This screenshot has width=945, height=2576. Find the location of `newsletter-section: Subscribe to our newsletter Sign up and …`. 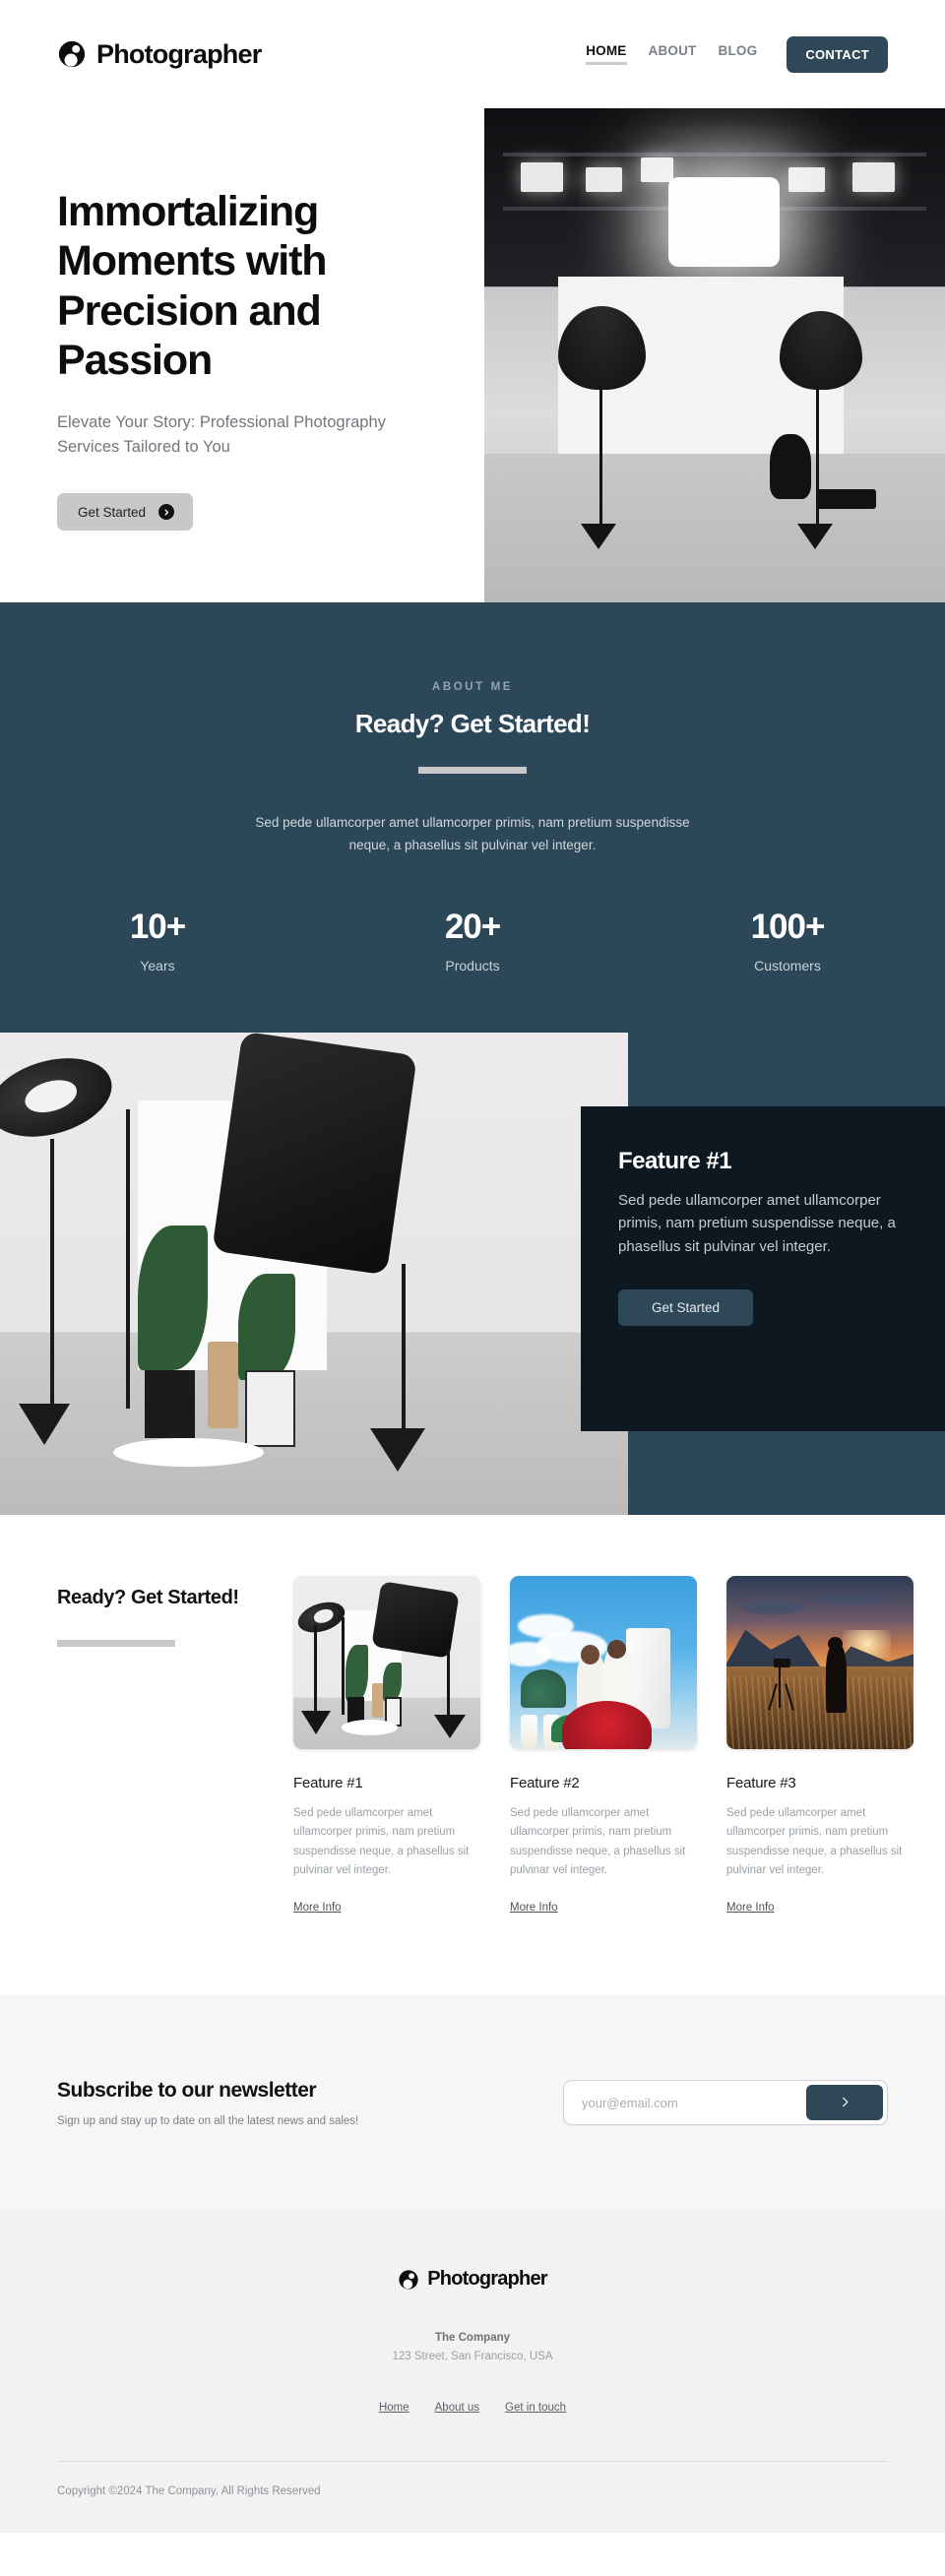

newsletter-section: Subscribe to our newsletter Sign up and … is located at coordinates (472, 2103).